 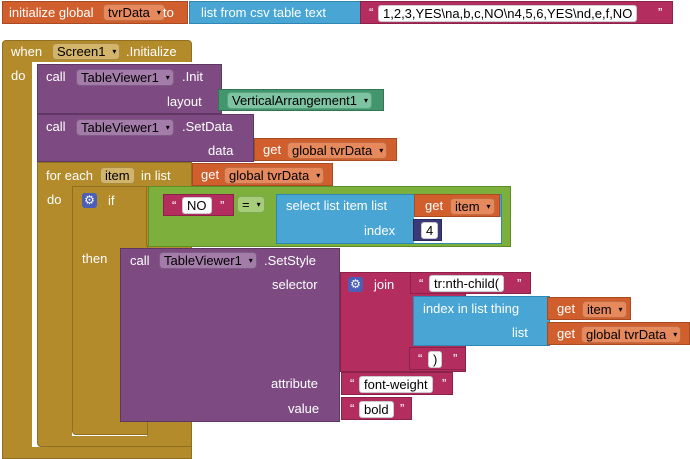 I want to click on arrangement-dropdown: VerticalArrangement1 ▾, so click(x=300, y=100).